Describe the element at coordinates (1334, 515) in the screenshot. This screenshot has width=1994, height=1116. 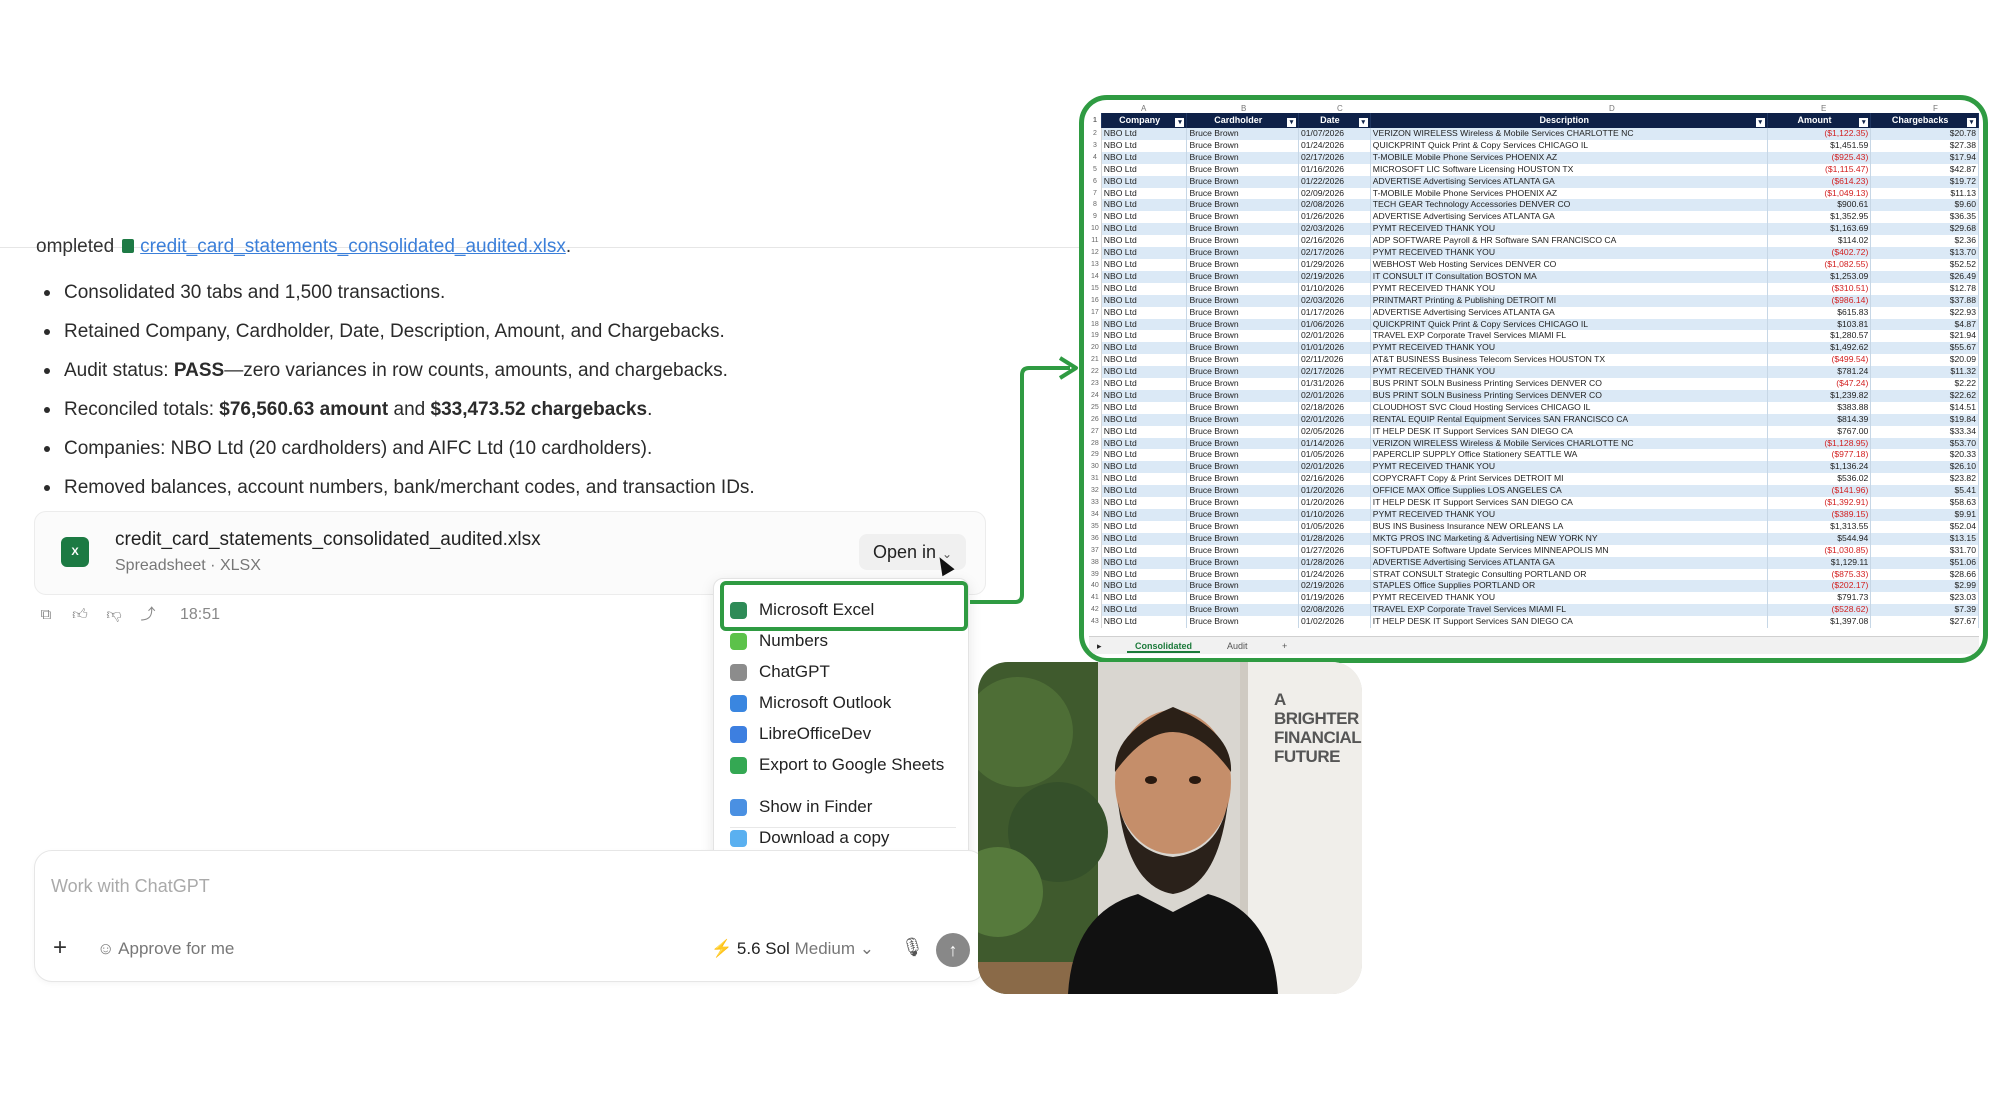
I see `table-cell: 01/10/2026` at that location.